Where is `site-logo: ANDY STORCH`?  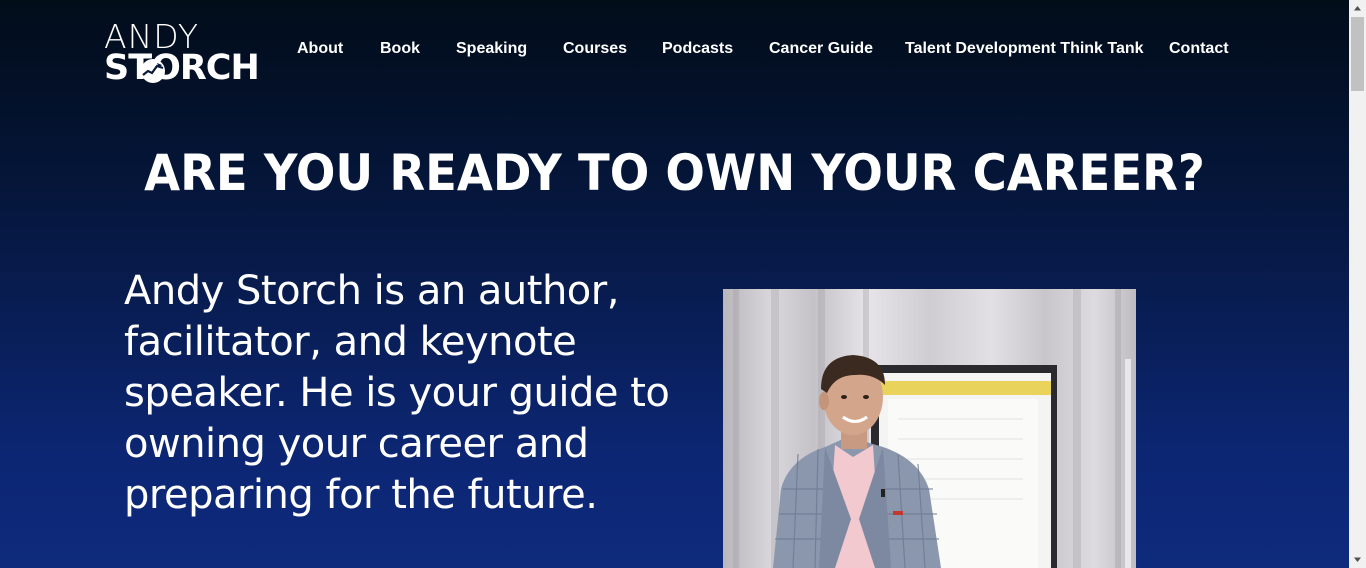 site-logo: ANDY STORCH is located at coordinates (182, 53).